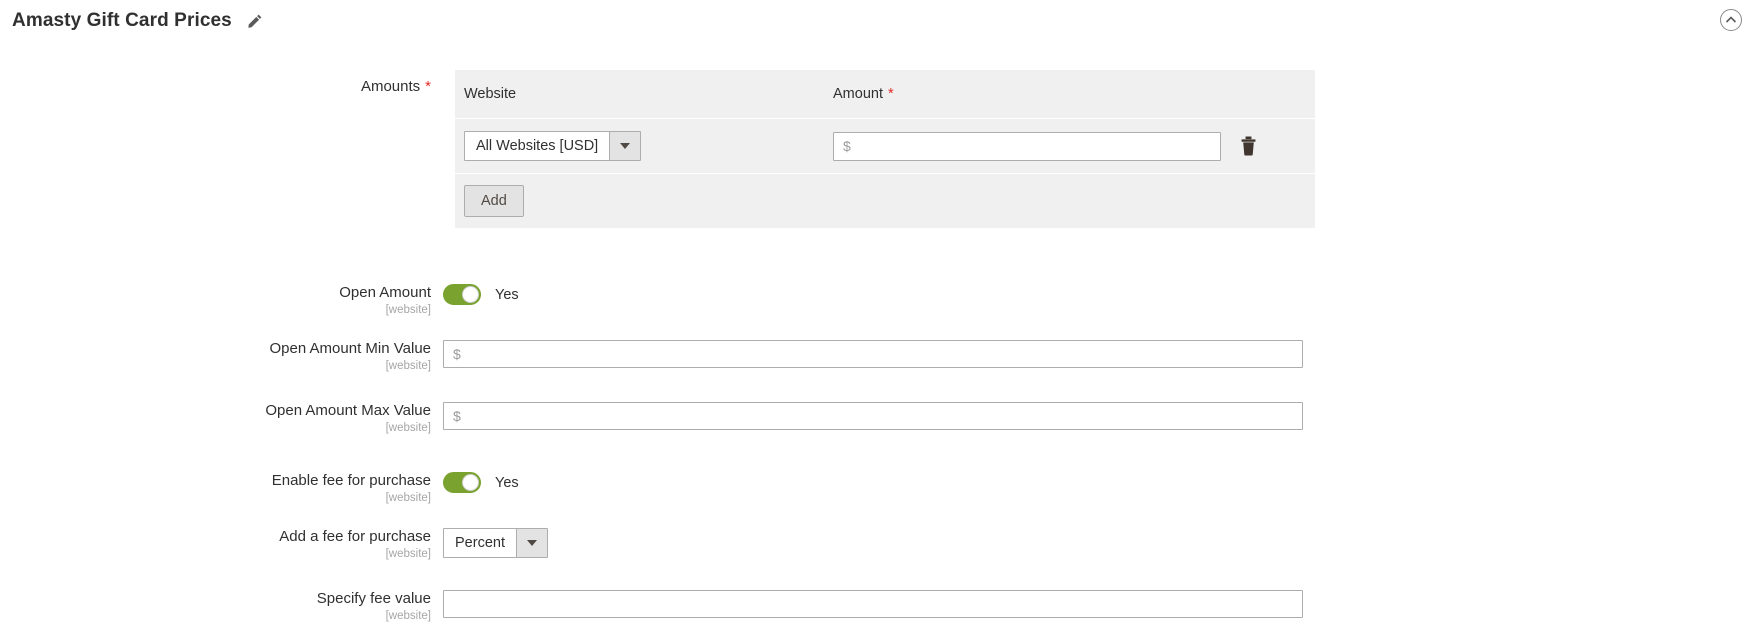 This screenshot has width=1755, height=639. I want to click on enable-fee-toggle, so click(462, 482).